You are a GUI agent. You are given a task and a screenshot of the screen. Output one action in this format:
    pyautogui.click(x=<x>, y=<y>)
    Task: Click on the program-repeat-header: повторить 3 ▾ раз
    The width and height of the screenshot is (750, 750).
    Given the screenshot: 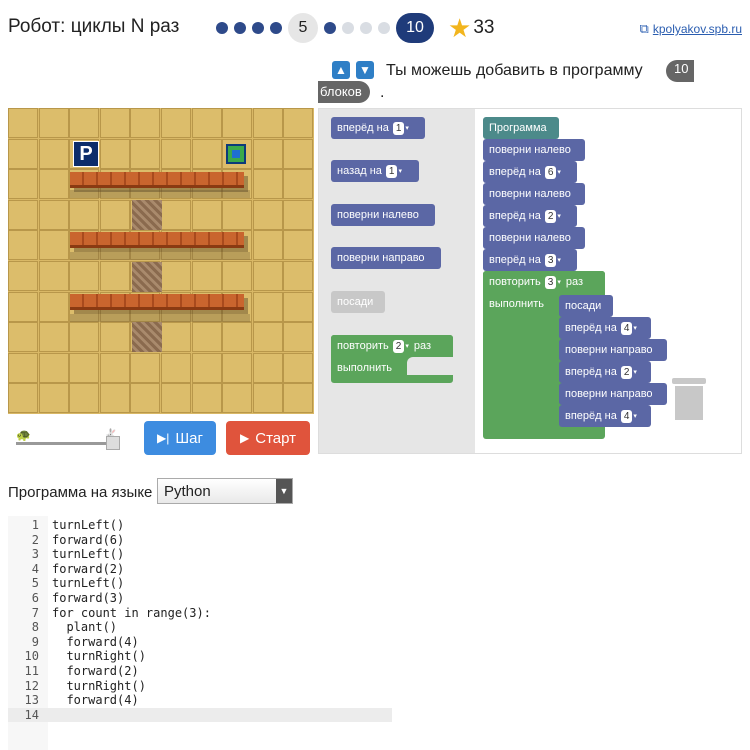 What is the action you would take?
    pyautogui.click(x=544, y=282)
    